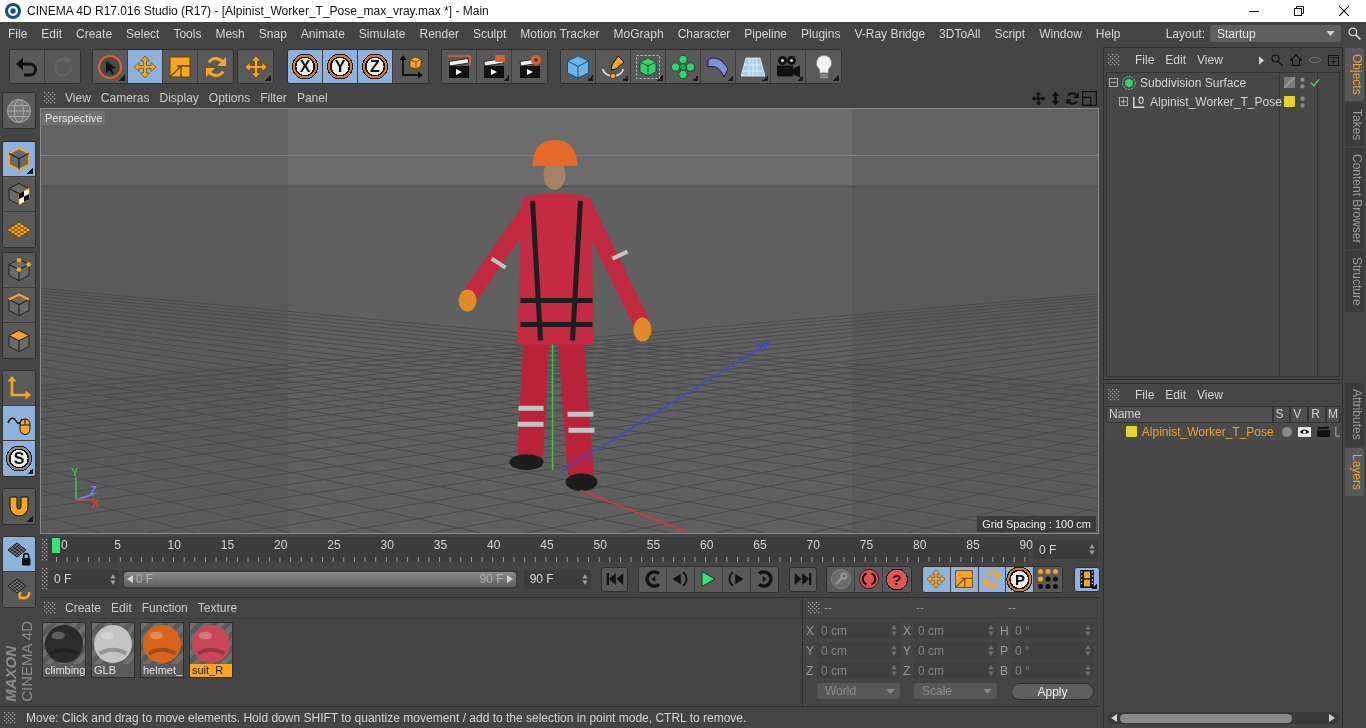 The width and height of the screenshot is (1366, 728). What do you see at coordinates (1185, 33) in the screenshot?
I see `layout-label: Layout:` at bounding box center [1185, 33].